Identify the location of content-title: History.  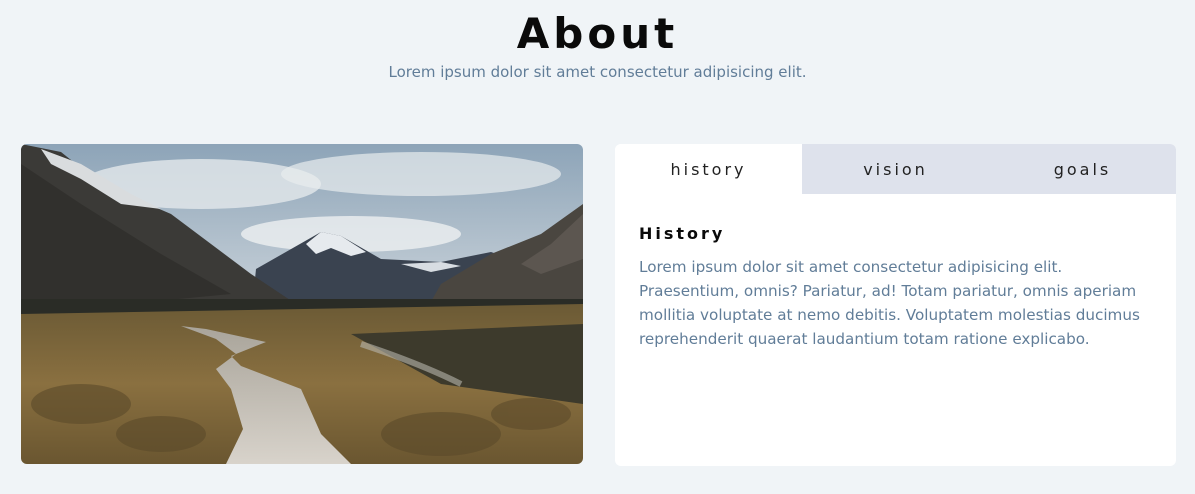
(682, 233).